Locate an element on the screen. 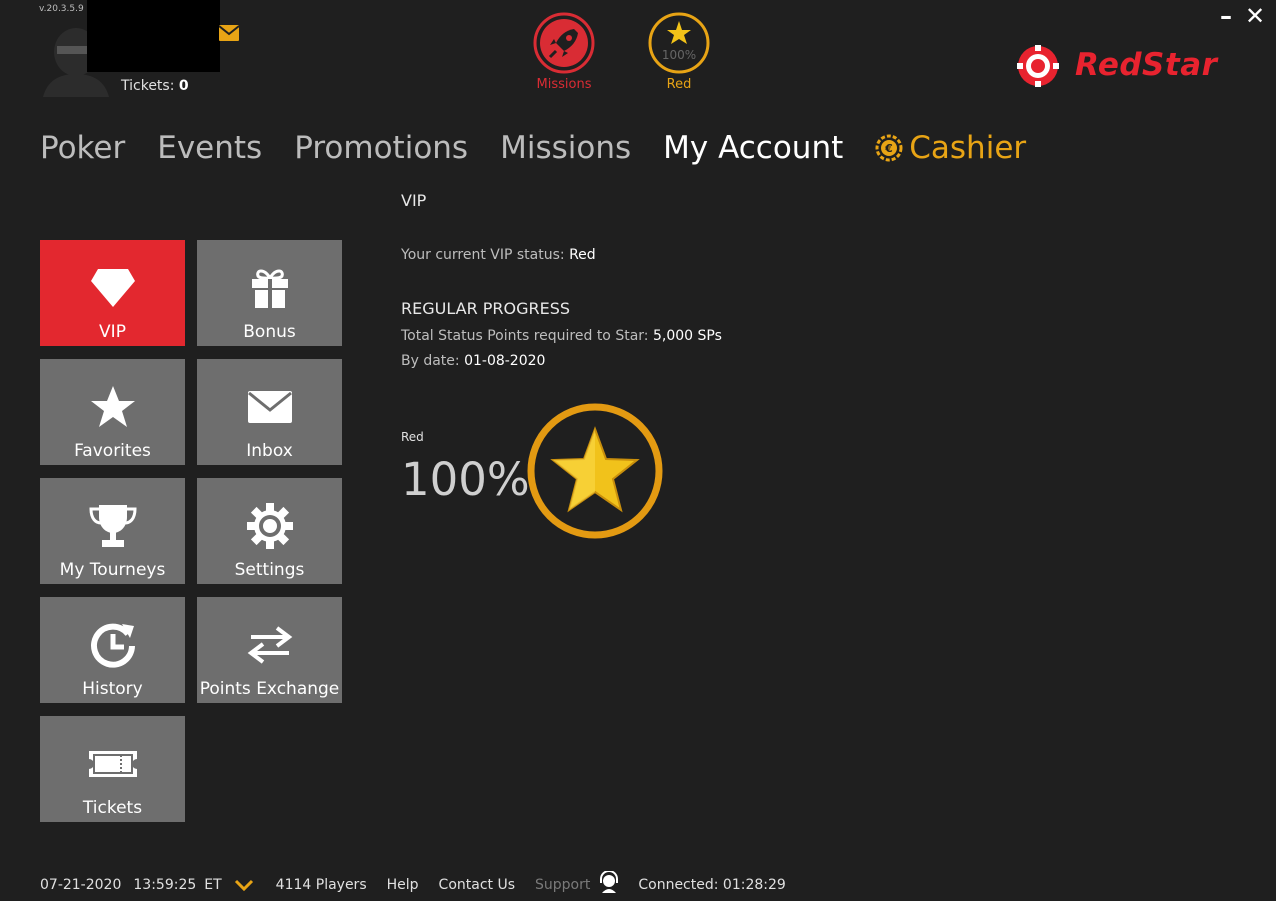 The image size is (1276, 901). tile-tickets: Tickets is located at coordinates (112, 769).